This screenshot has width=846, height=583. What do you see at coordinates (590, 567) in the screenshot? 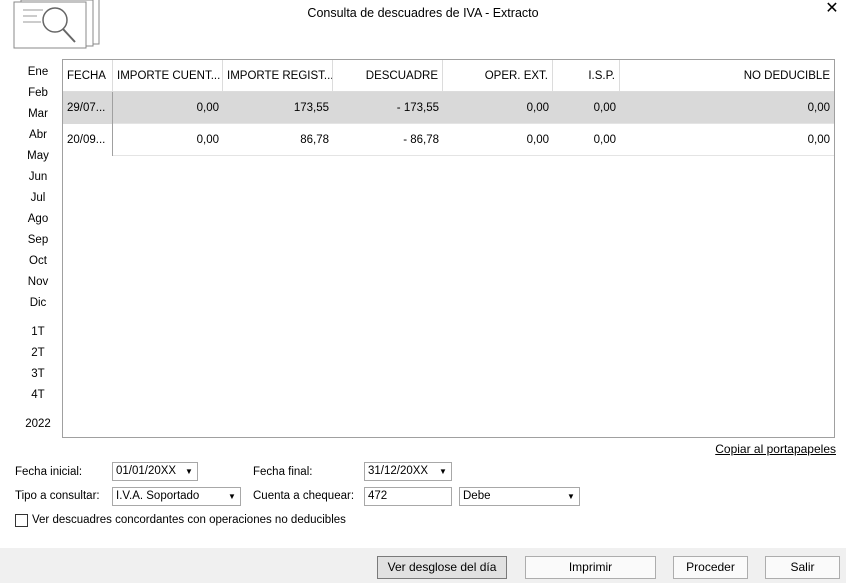
I see `imprimir-button: Imprimir` at bounding box center [590, 567].